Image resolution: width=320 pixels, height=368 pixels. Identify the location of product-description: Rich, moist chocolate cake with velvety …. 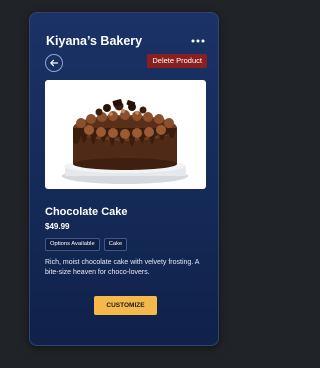
(122, 267).